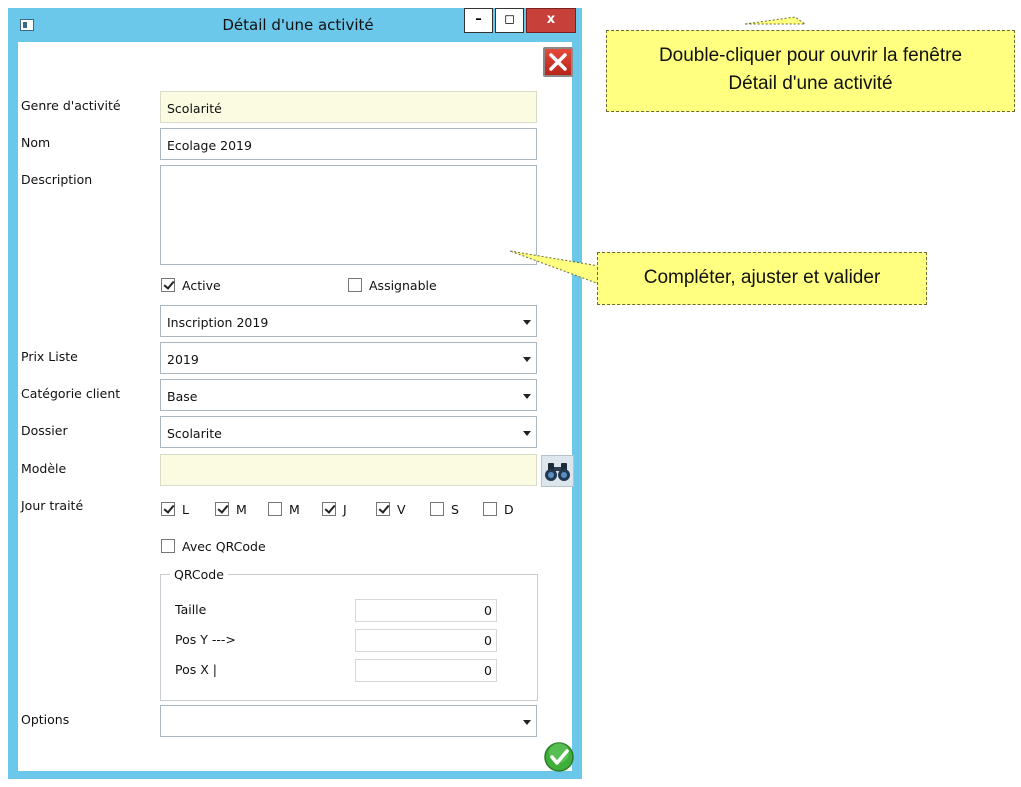  Describe the element at coordinates (775, 20) in the screenshot. I see `top-callout-pointer` at that location.